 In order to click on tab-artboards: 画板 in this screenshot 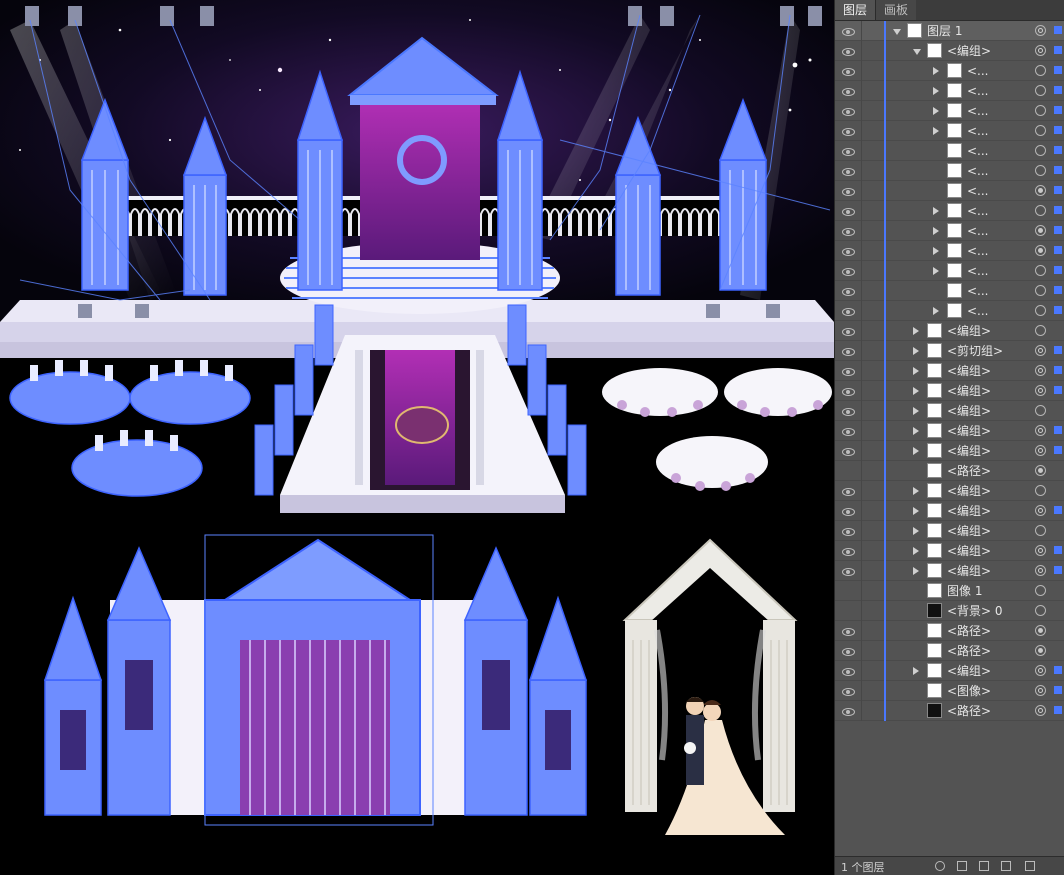, I will do `click(896, 10)`.